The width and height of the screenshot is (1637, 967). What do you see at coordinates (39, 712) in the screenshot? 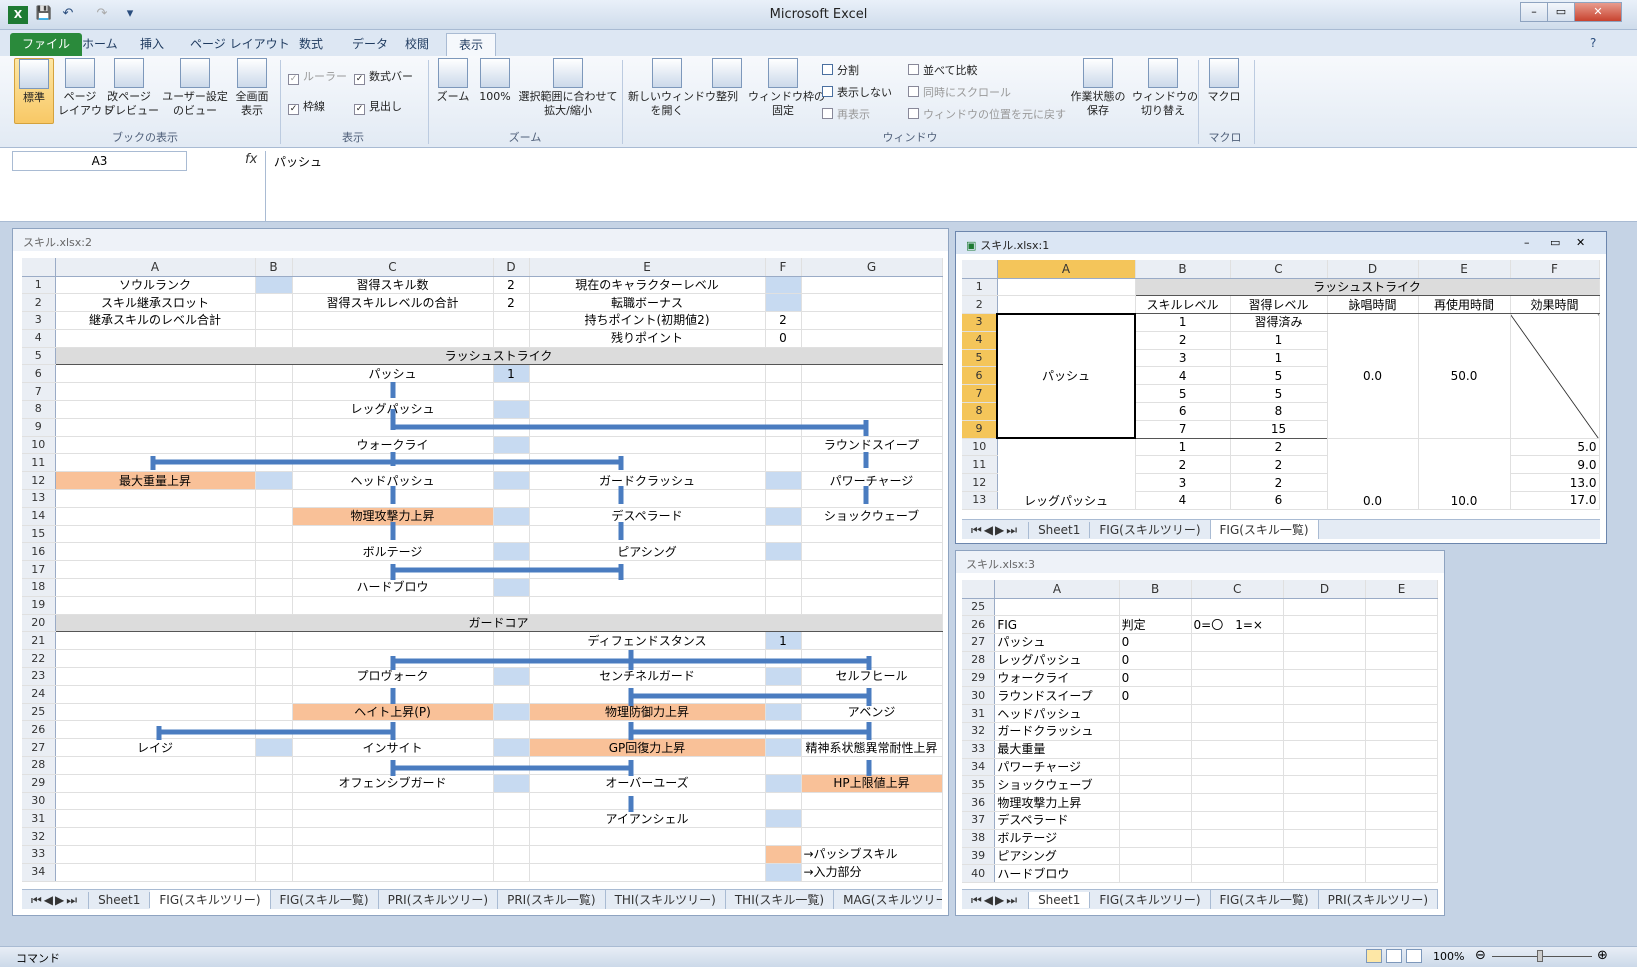
I see `row-header: 25` at bounding box center [39, 712].